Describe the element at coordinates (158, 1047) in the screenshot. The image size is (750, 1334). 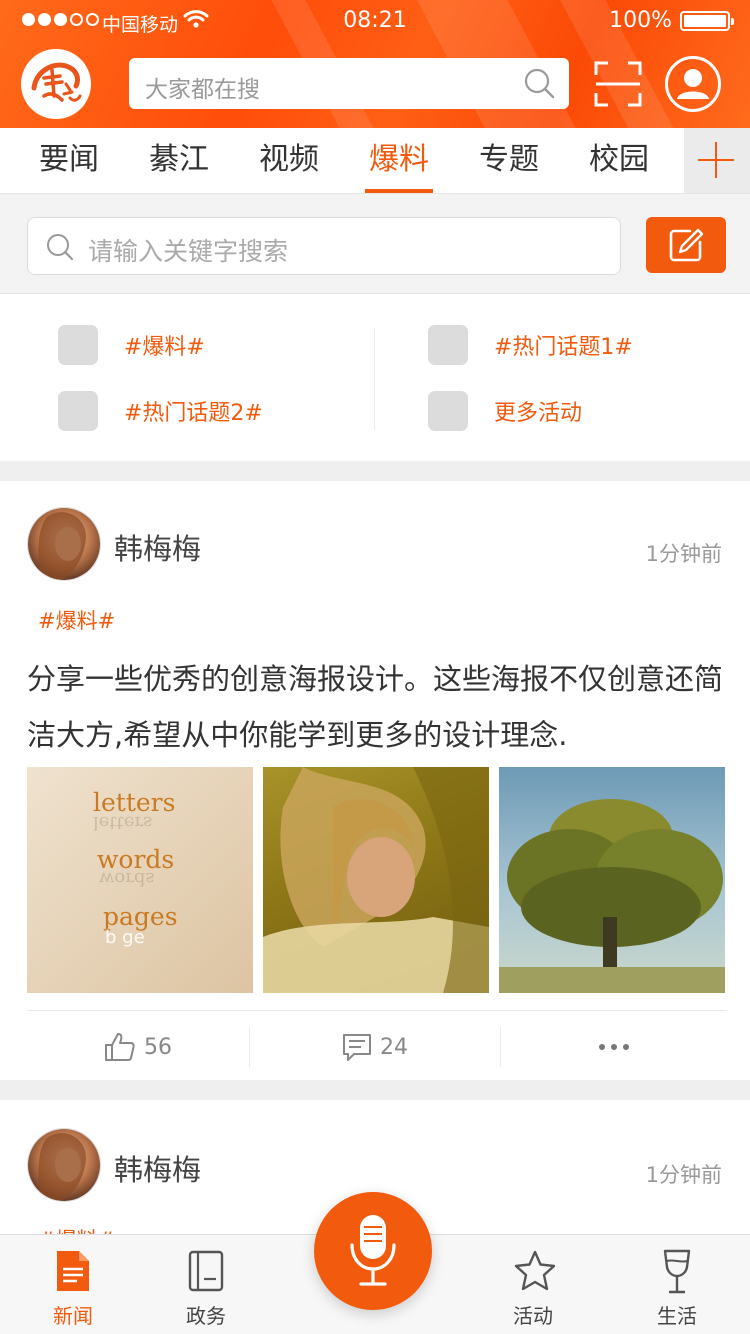
I see `like-count: 56` at that location.